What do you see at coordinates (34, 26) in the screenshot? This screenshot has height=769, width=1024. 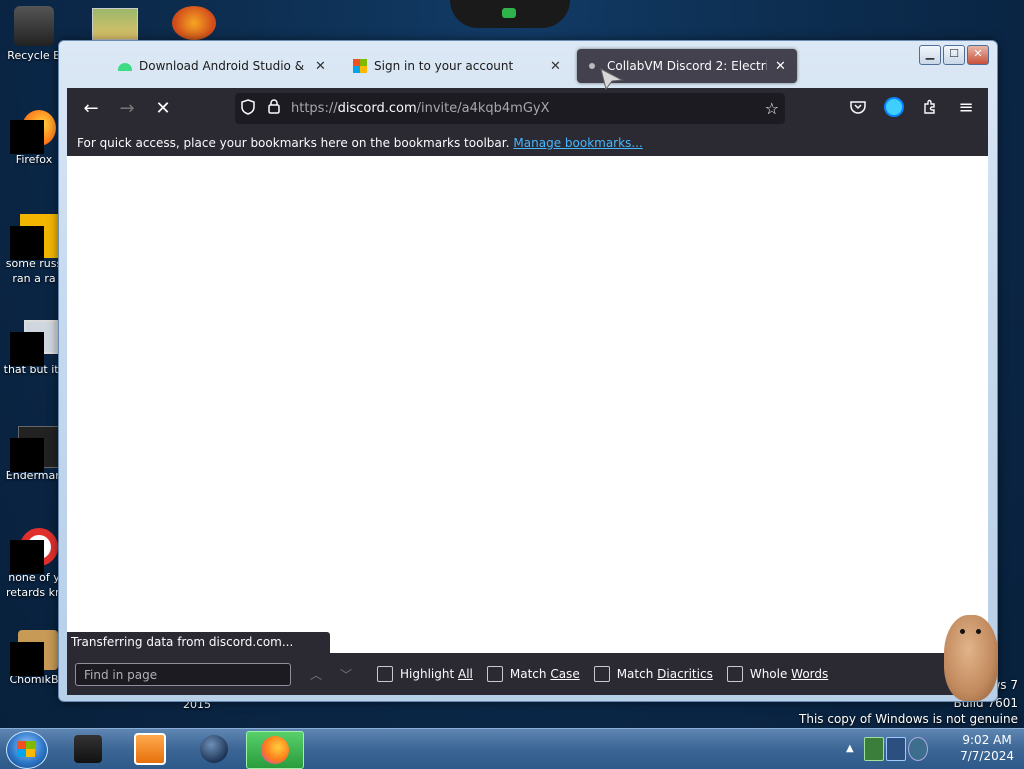 I see `recycle-bin-icon` at bounding box center [34, 26].